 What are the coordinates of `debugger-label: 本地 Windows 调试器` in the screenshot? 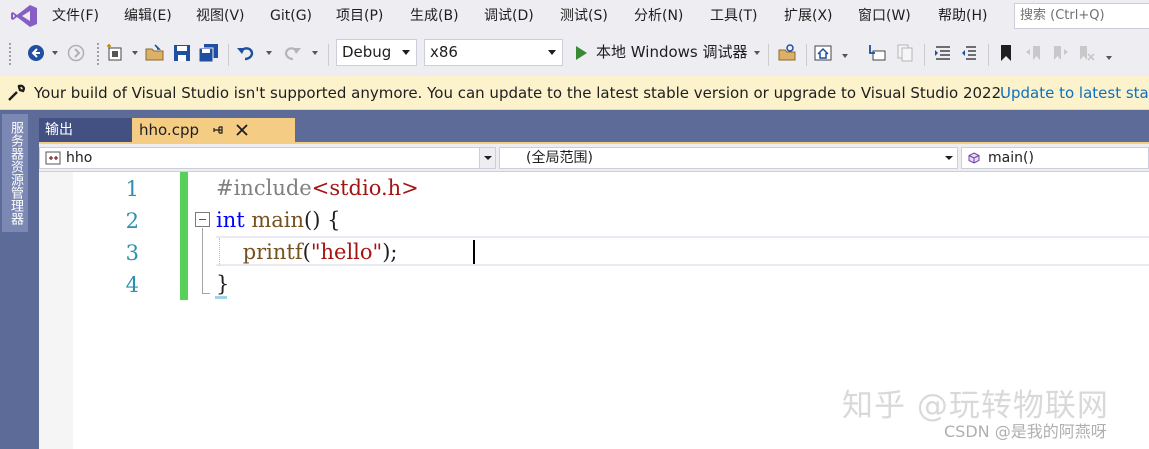 It's located at (672, 52).